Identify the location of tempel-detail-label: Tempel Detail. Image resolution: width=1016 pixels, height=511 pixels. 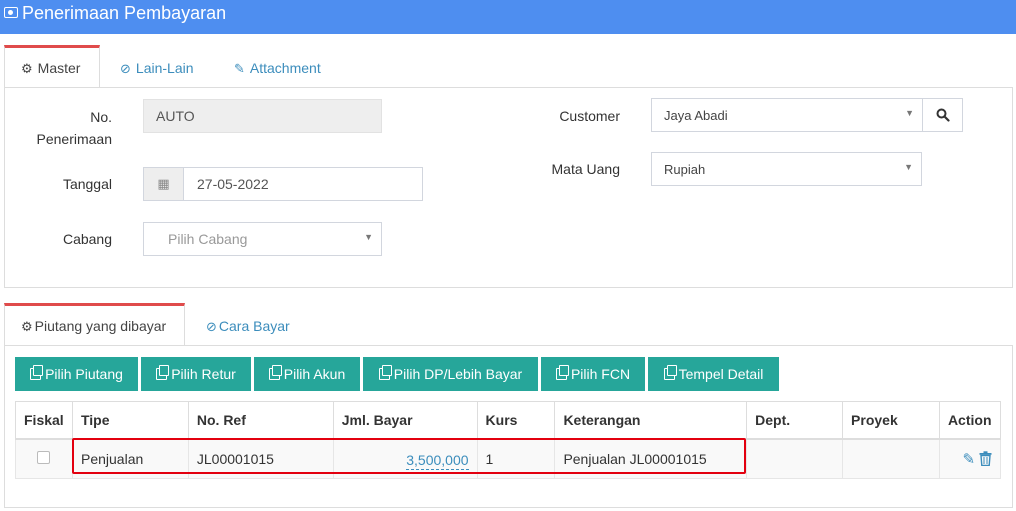
(721, 374).